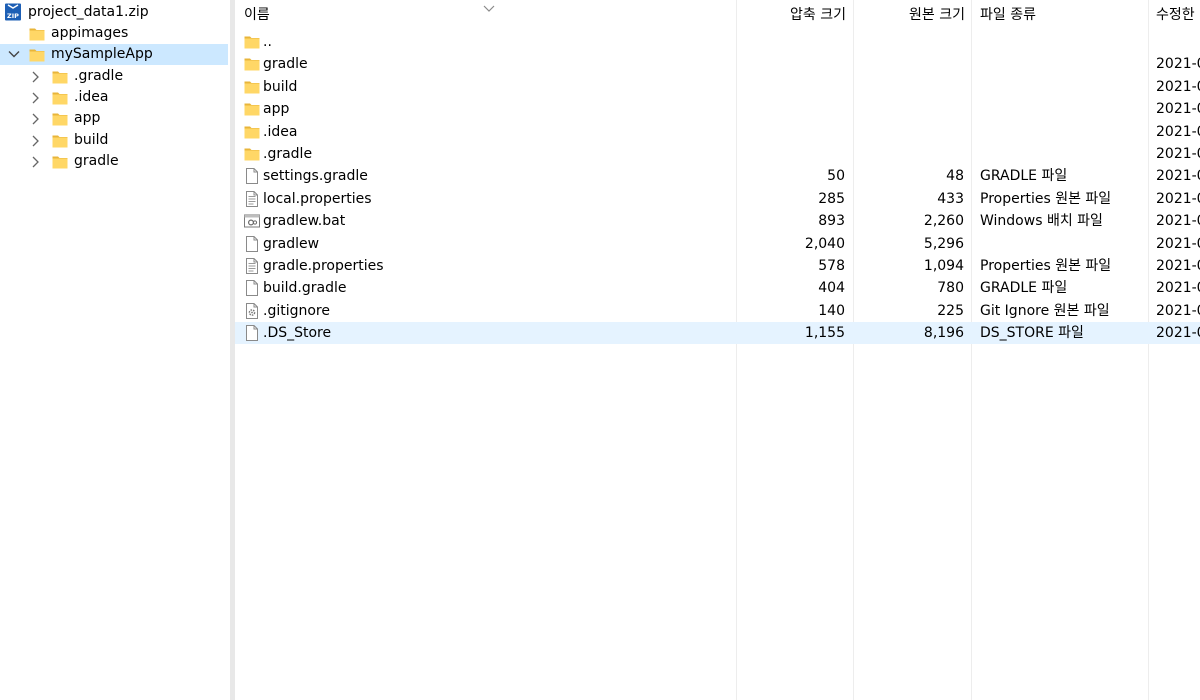  Describe the element at coordinates (276, 109) in the screenshot. I see `file-name: app` at that location.